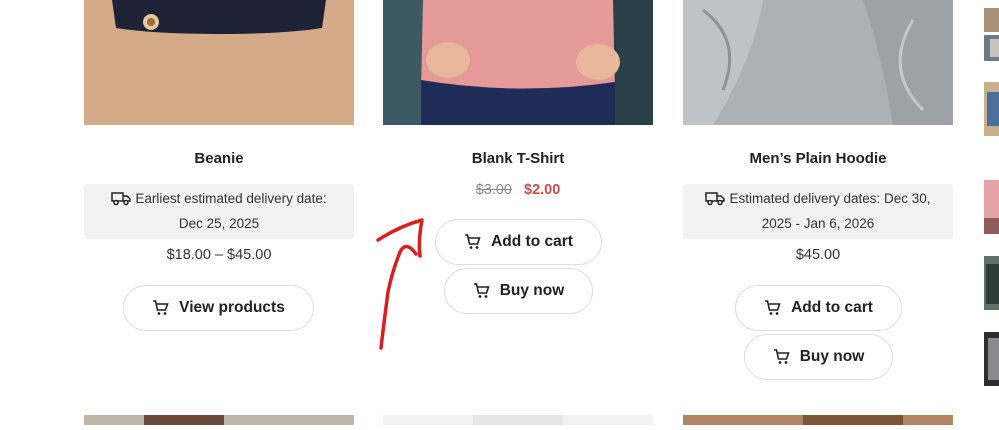 The height and width of the screenshot is (430, 999). What do you see at coordinates (219, 223) in the screenshot?
I see `delivery-line-2: Dec 25, 2025` at bounding box center [219, 223].